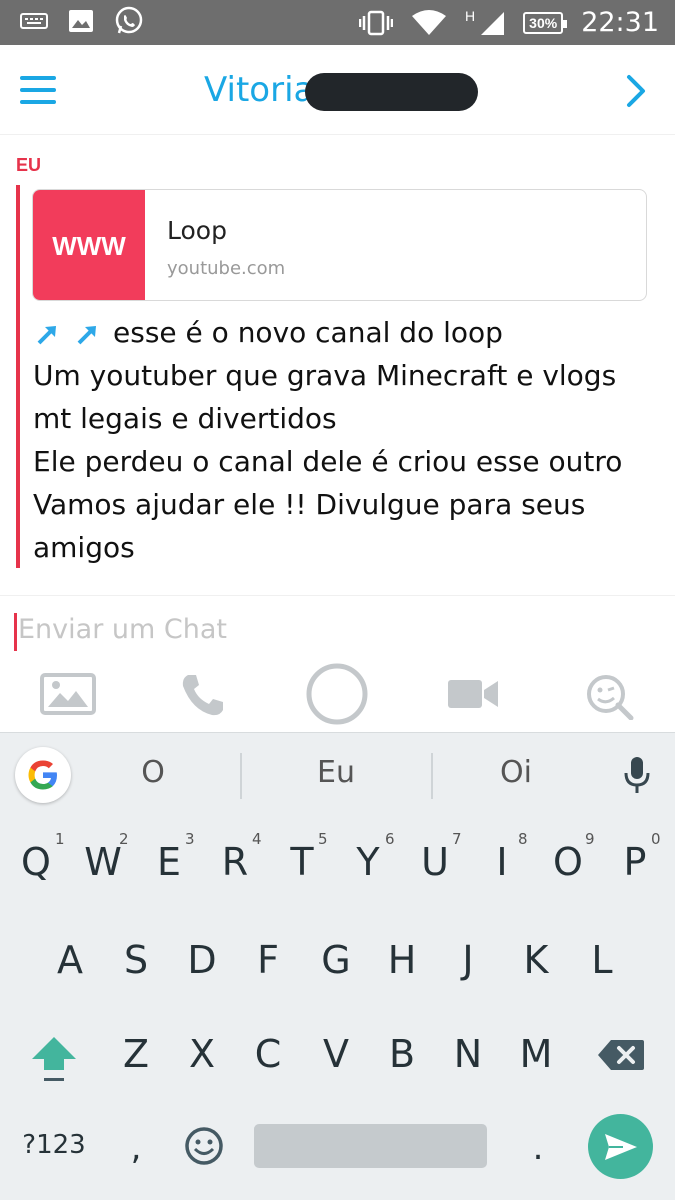 This screenshot has height=1200, width=675. What do you see at coordinates (590, 839) in the screenshot?
I see `key-hint: 9` at bounding box center [590, 839].